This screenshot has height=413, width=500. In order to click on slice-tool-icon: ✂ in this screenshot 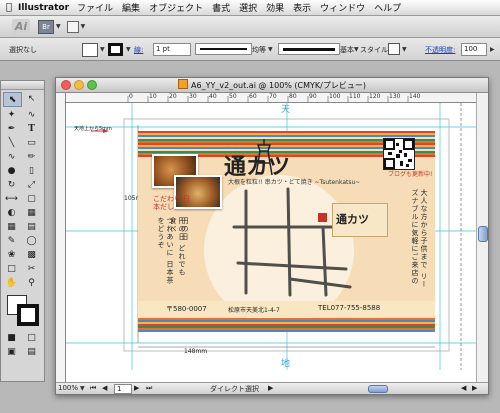, I will do `click(31, 268)`.